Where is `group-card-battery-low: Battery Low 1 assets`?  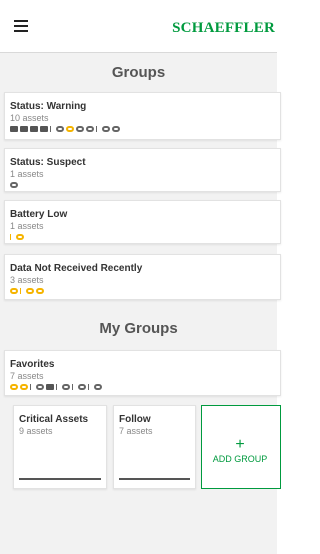
group-card-battery-low: Battery Low 1 assets is located at coordinates (142, 222).